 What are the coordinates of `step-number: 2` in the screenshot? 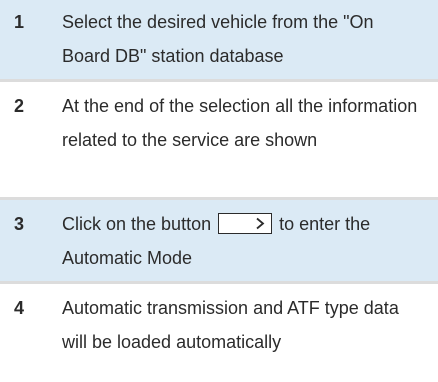 It's located at (19, 106).